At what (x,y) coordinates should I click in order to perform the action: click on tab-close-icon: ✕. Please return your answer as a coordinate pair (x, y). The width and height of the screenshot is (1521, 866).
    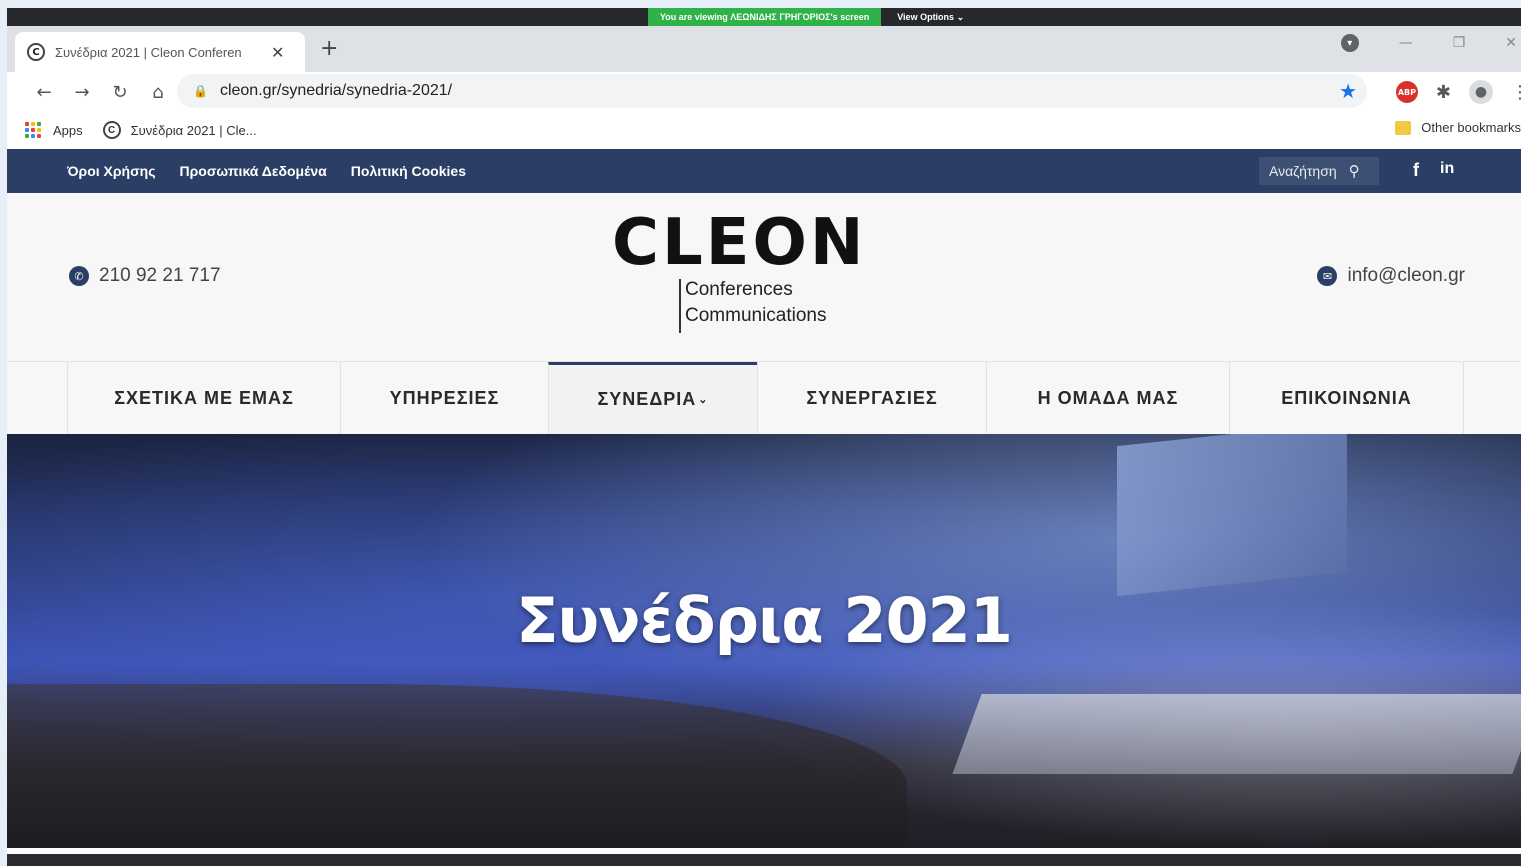
    Looking at the image, I should click on (277, 52).